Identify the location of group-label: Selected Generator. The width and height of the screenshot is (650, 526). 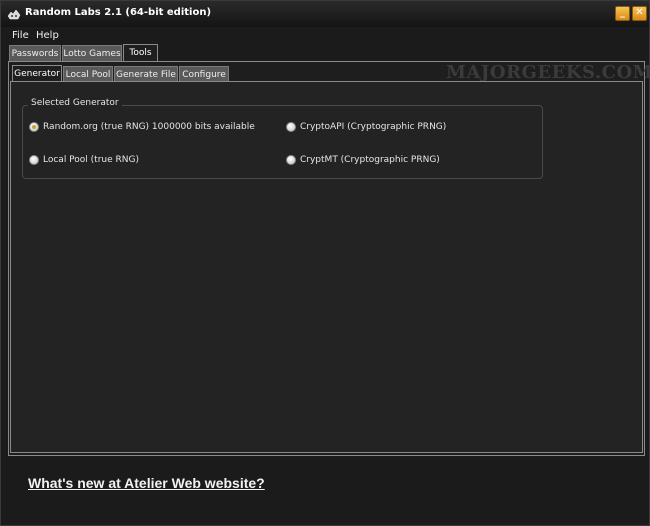
(75, 103).